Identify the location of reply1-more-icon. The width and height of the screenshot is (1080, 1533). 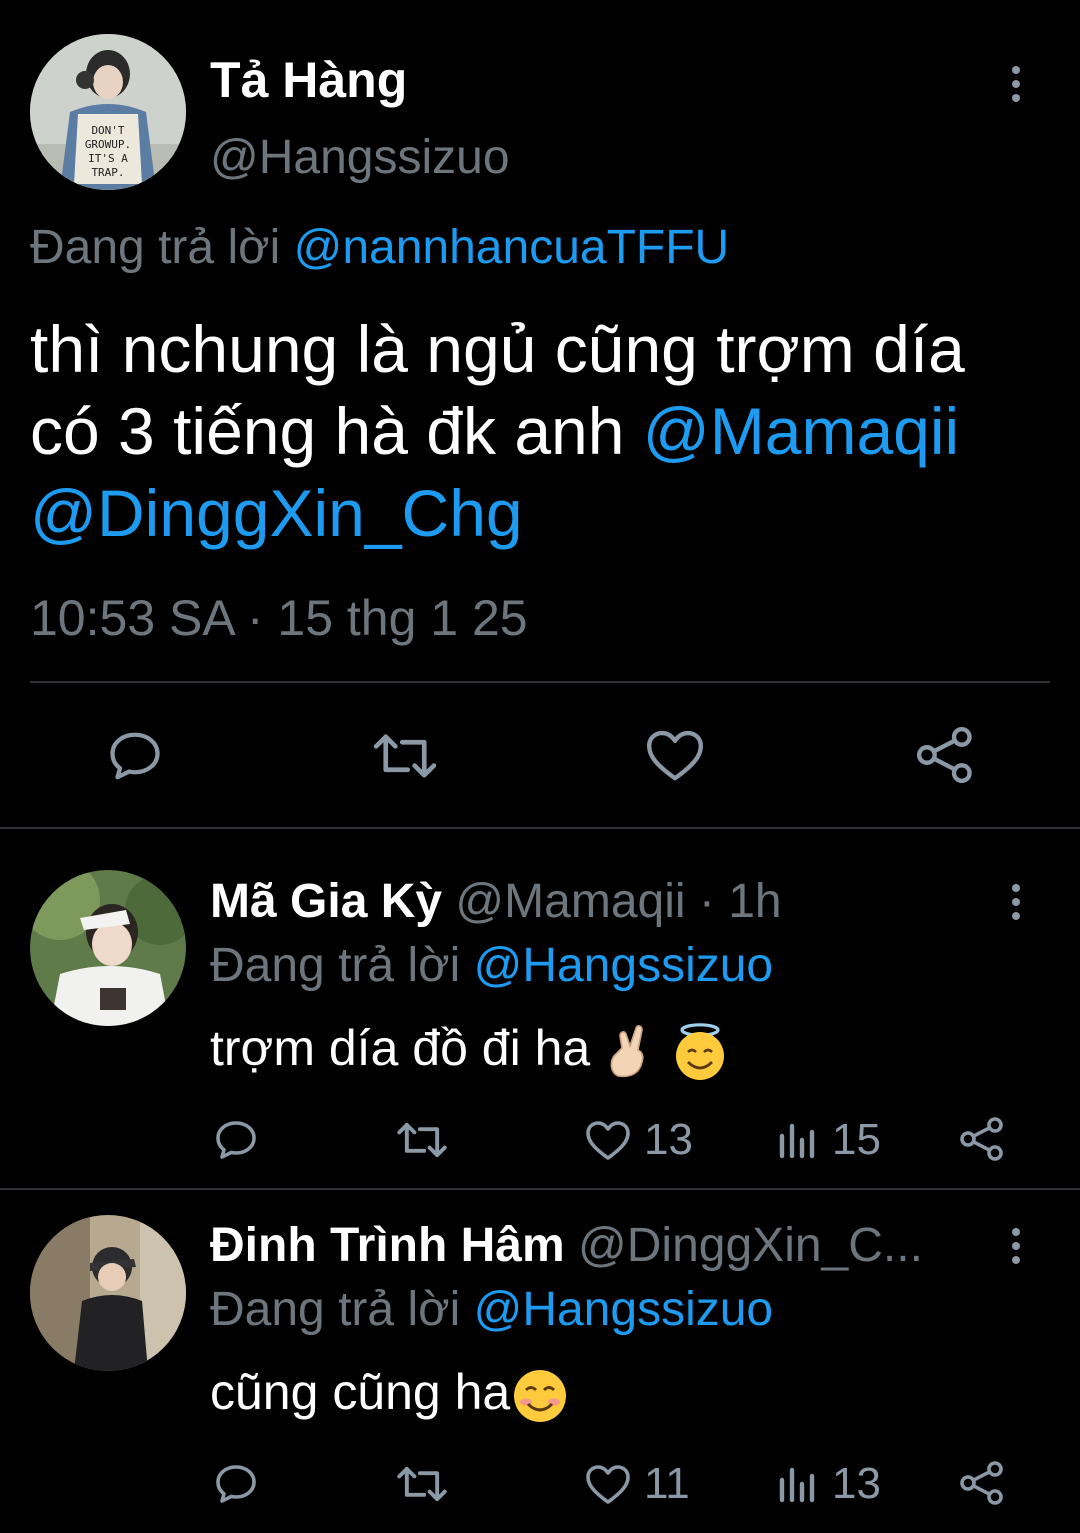
(1016, 905).